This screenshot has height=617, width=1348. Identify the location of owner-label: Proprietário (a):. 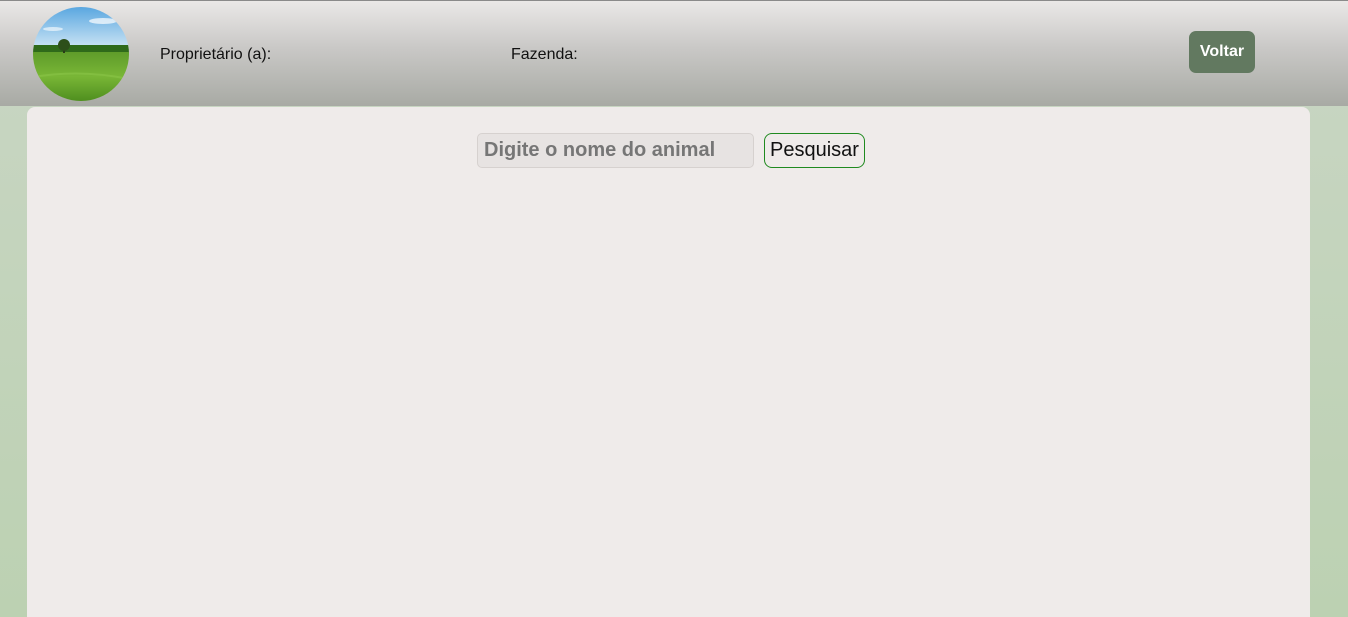
(216, 54).